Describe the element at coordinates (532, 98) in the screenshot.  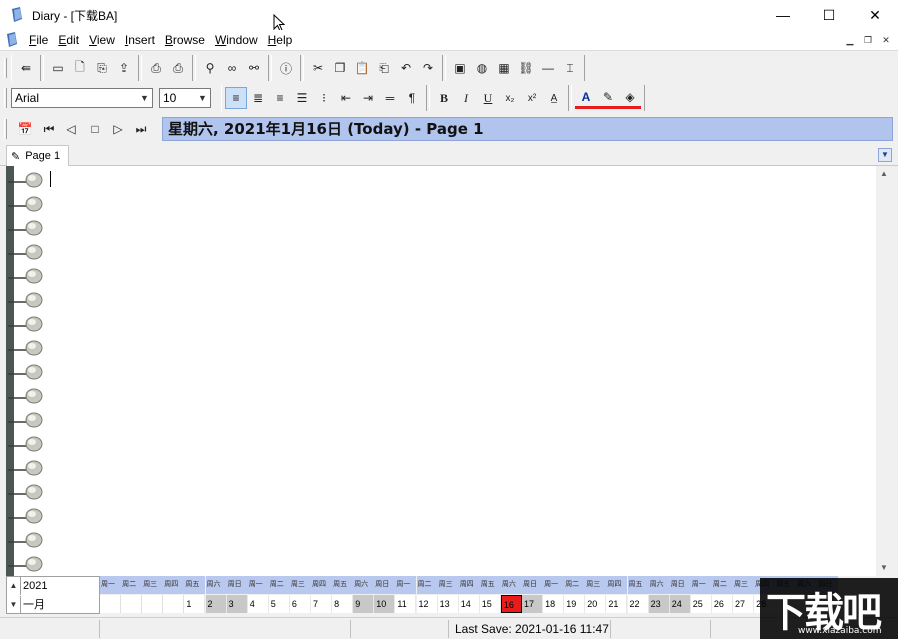
I see `superscript-icon: x²` at that location.